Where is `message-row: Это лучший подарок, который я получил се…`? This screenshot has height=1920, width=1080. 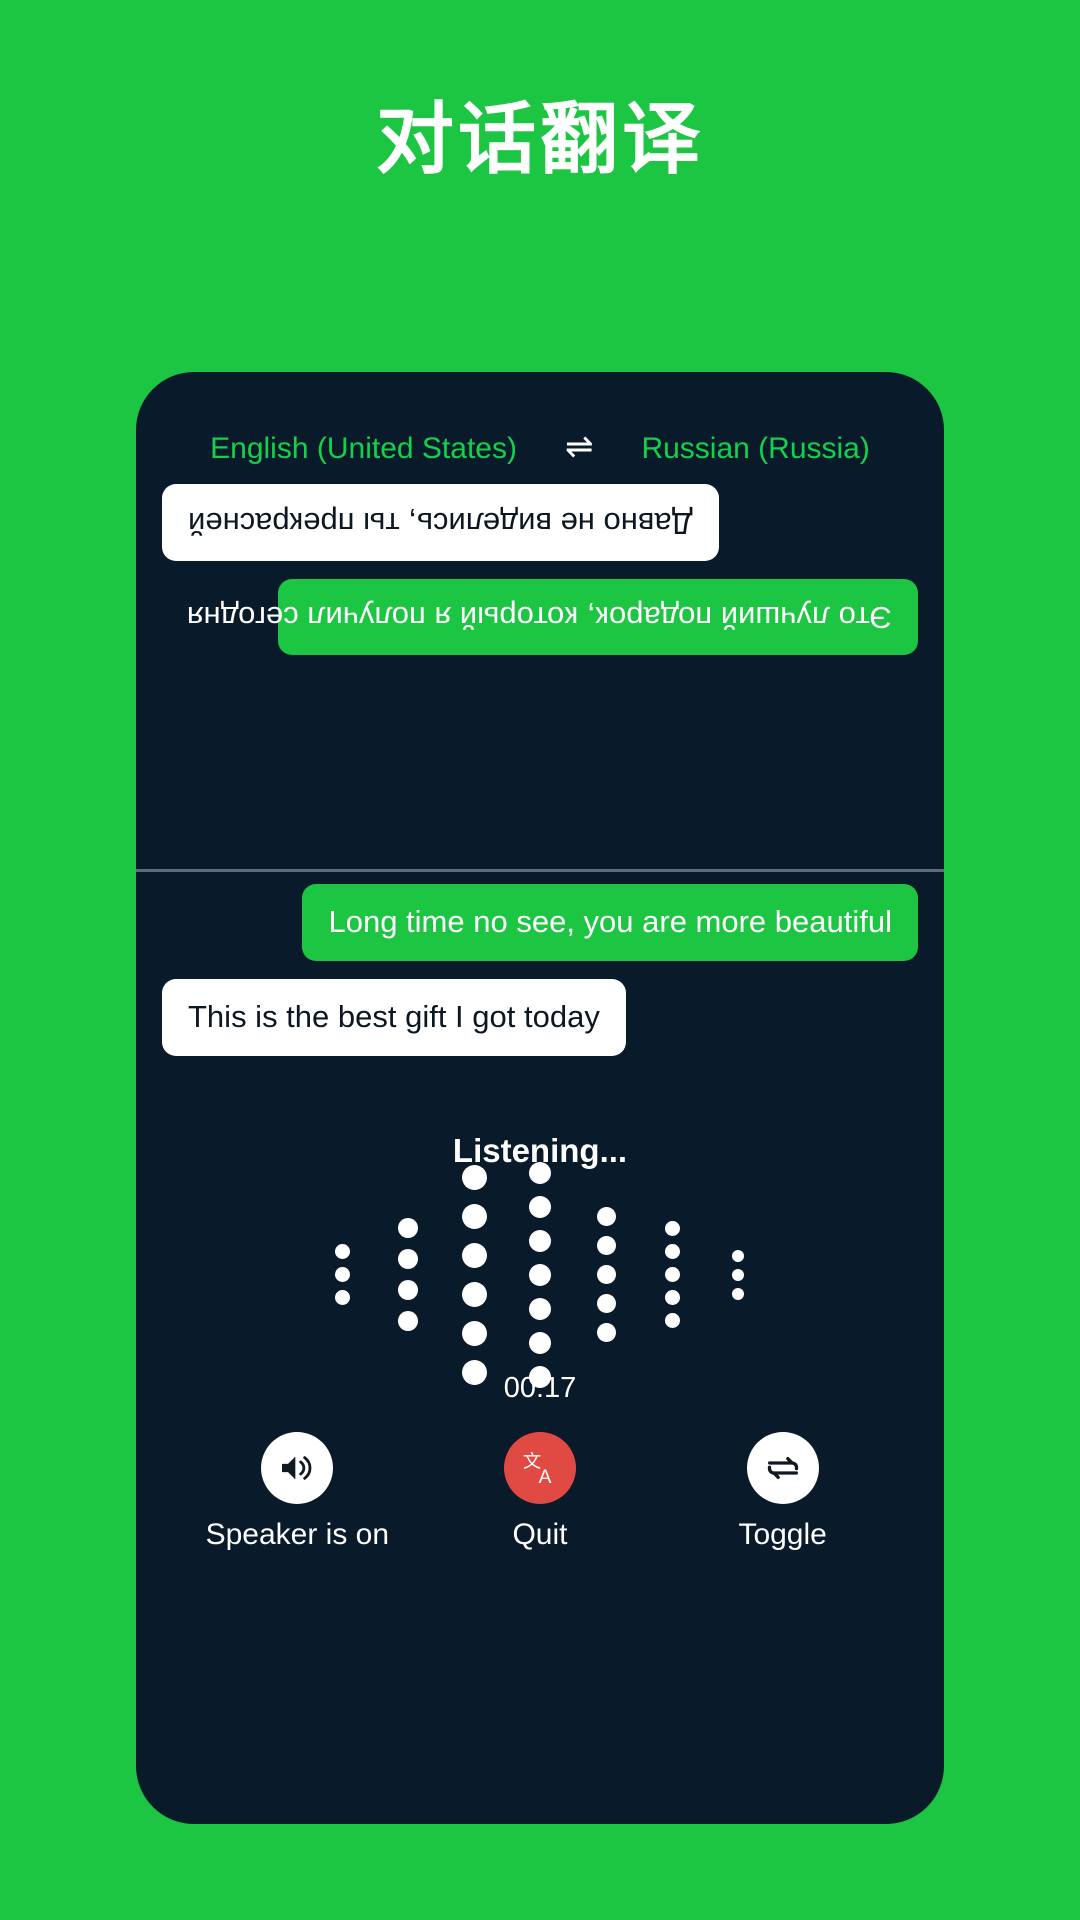 message-row: Это лучший подарок, который я получил се… is located at coordinates (540, 617).